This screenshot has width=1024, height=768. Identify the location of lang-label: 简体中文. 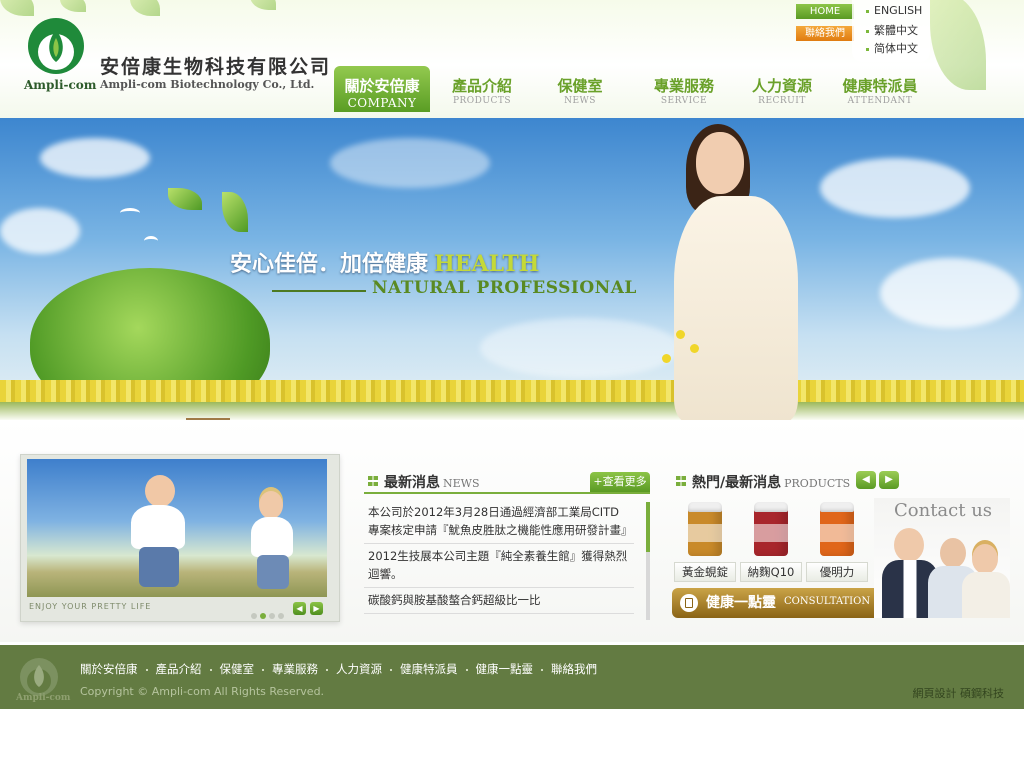
(896, 48).